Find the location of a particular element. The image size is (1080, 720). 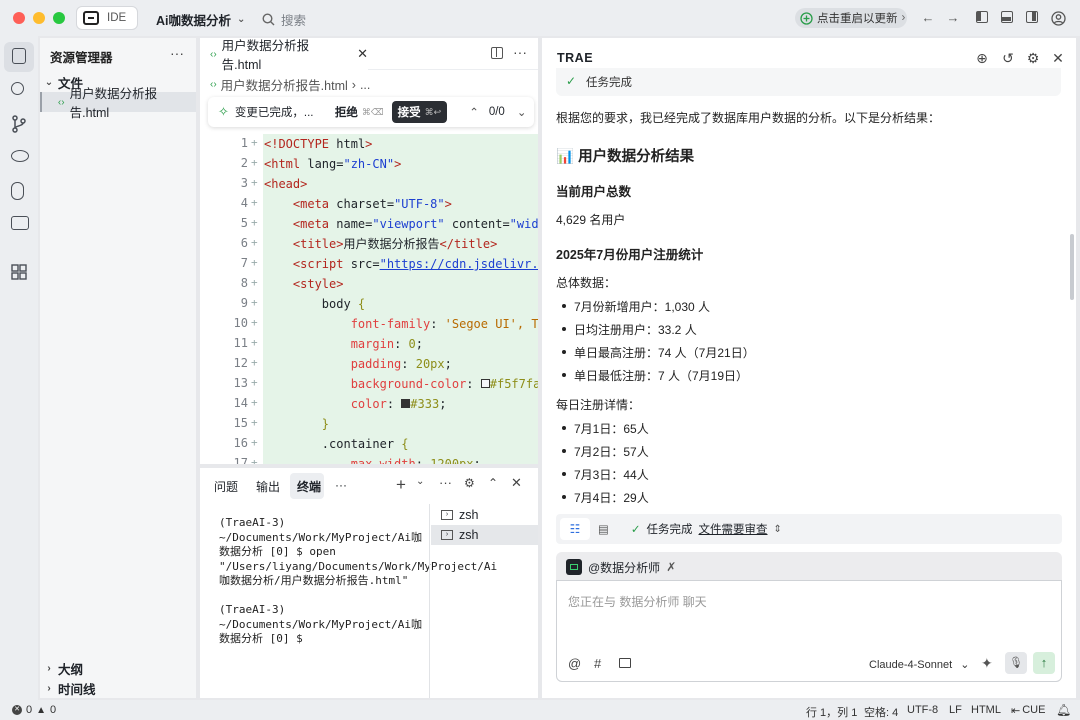

file-row: ‹› 用户数据分析报告.html is located at coordinates (118, 103).